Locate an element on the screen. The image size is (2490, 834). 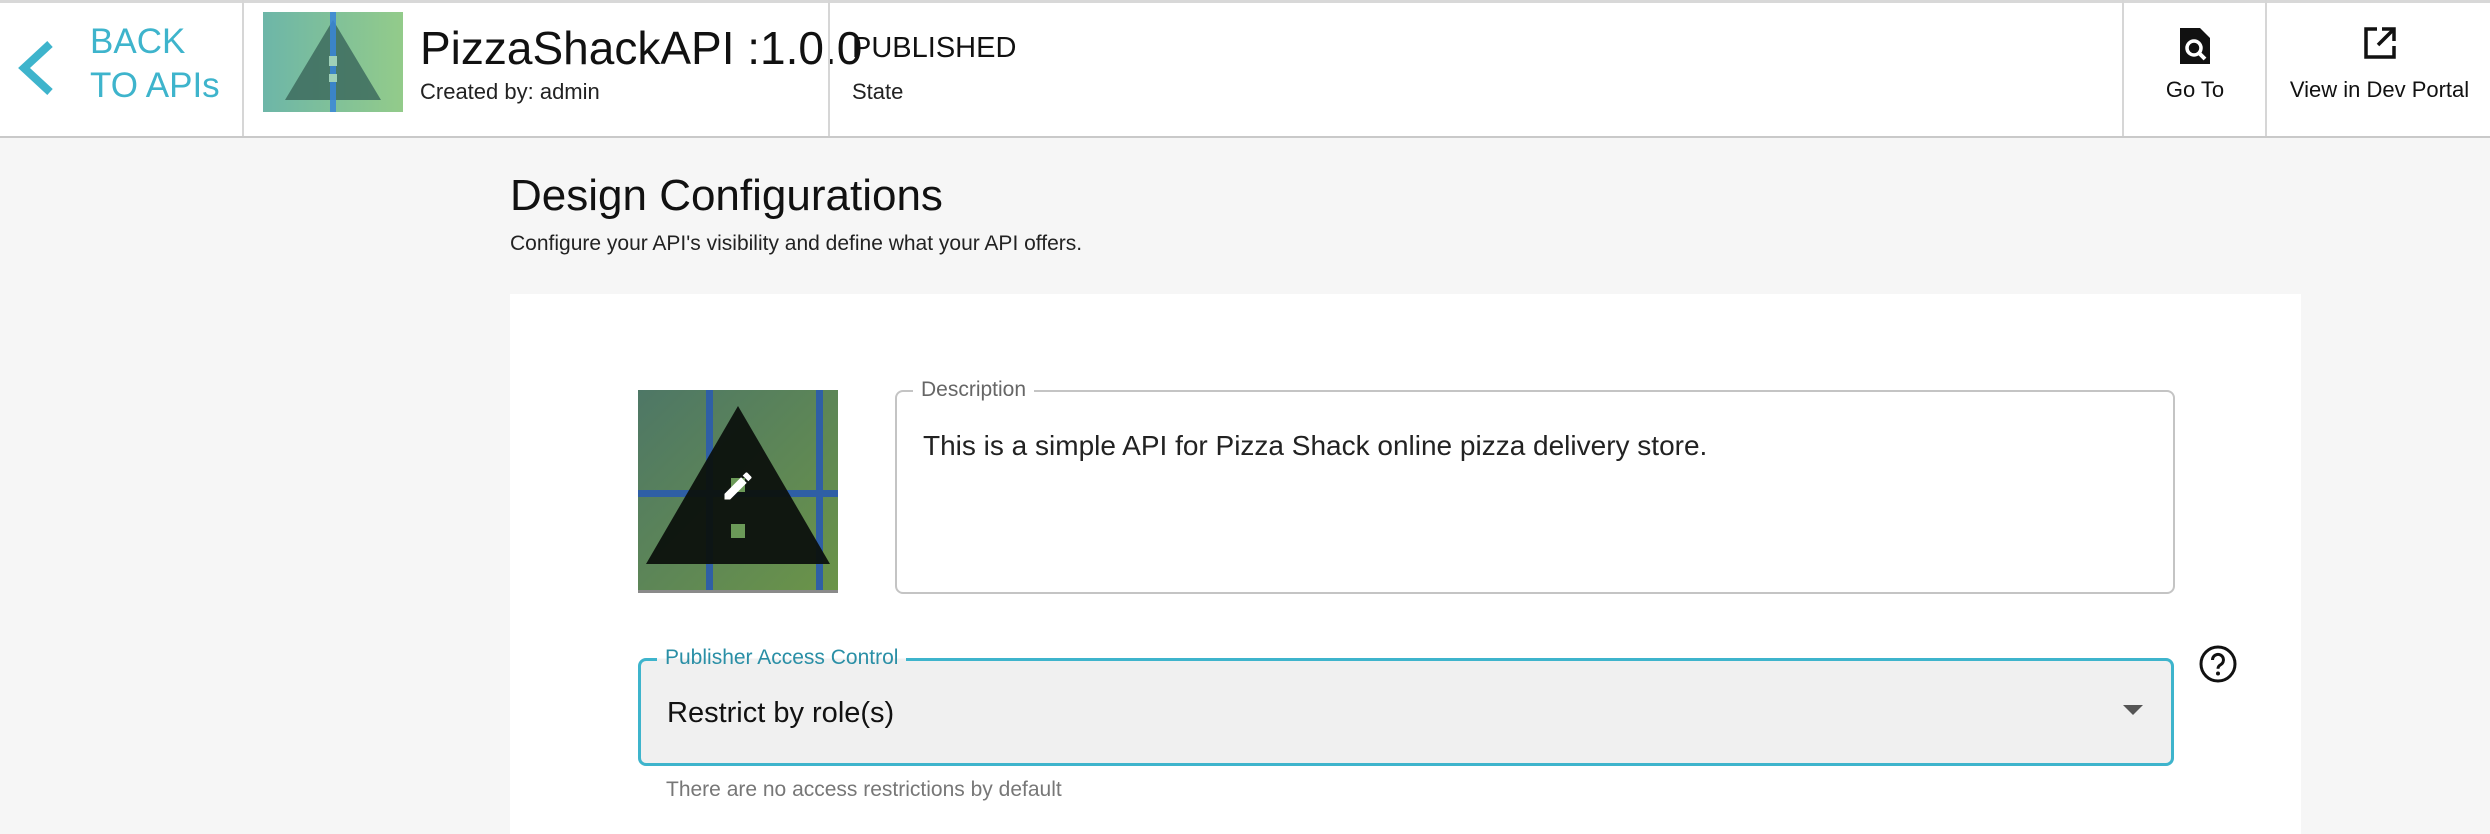
publisher-access-control-label: Publisher Access Control is located at coordinates (782, 658).